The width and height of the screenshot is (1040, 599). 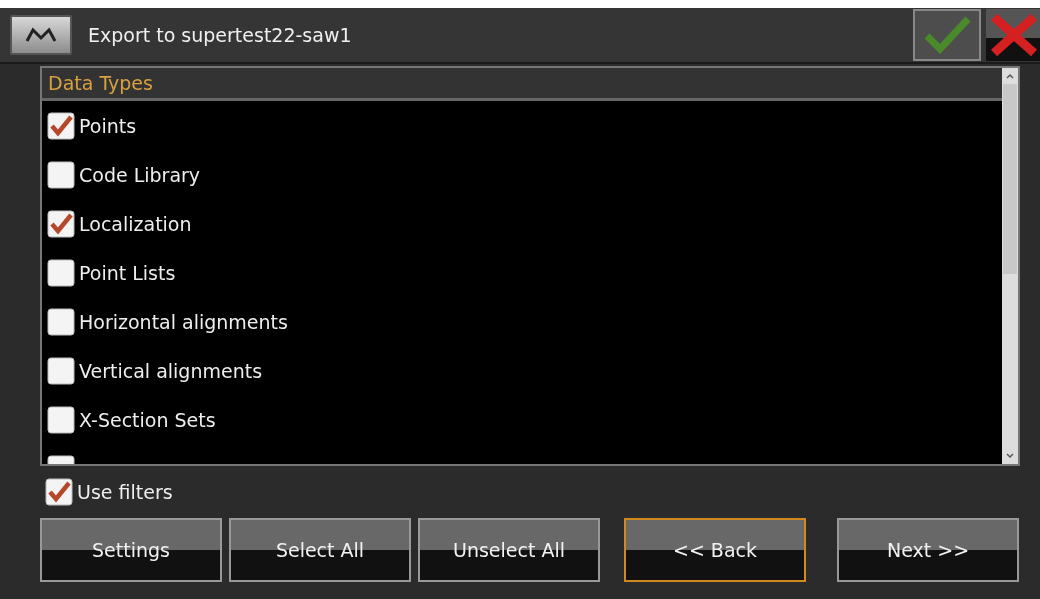 I want to click on item-label: Horizontal alignments, so click(x=183, y=321).